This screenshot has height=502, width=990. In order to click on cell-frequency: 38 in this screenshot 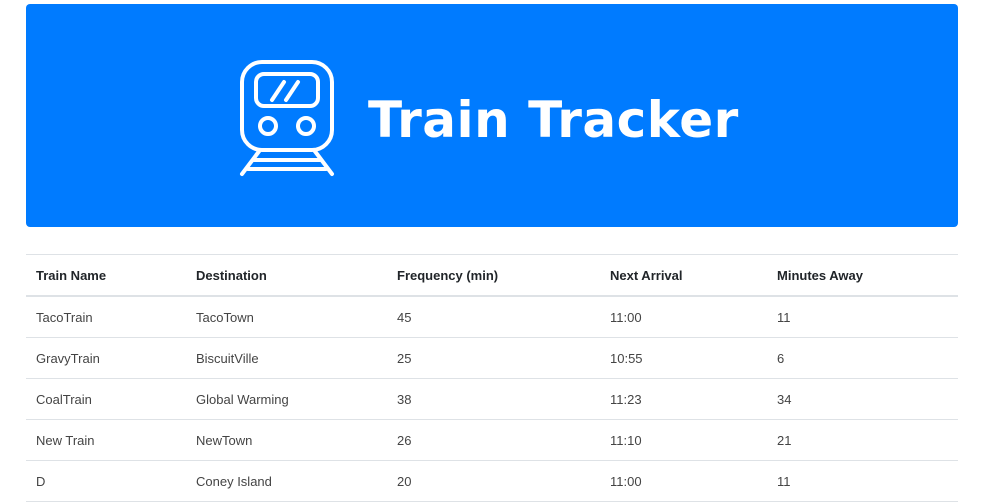, I will do `click(493, 399)`.